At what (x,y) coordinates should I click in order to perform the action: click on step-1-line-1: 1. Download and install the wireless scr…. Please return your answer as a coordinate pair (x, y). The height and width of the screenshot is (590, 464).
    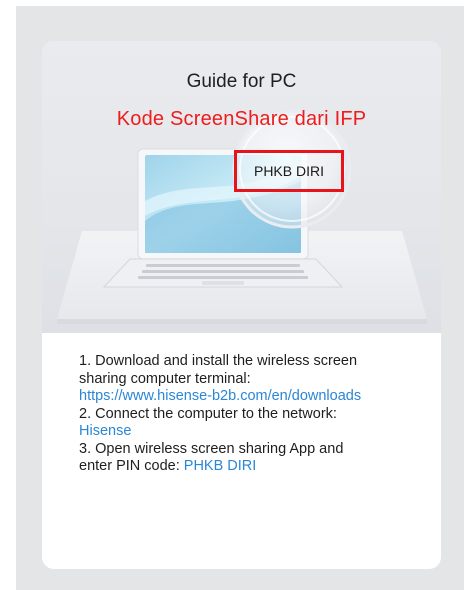
    Looking at the image, I should click on (218, 361).